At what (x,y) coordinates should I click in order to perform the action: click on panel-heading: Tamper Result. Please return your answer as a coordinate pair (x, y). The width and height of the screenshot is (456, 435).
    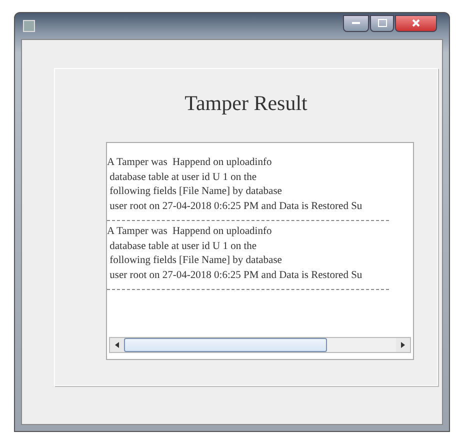
    Looking at the image, I should click on (246, 103).